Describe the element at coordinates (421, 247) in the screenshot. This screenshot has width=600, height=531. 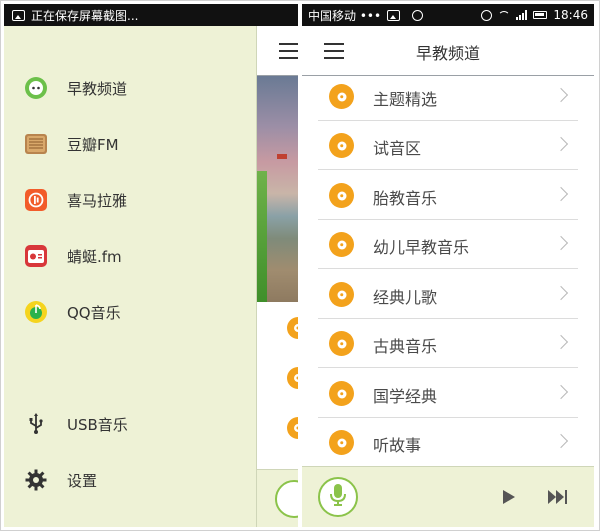
I see `list-item-label: 幼儿早教音乐` at that location.